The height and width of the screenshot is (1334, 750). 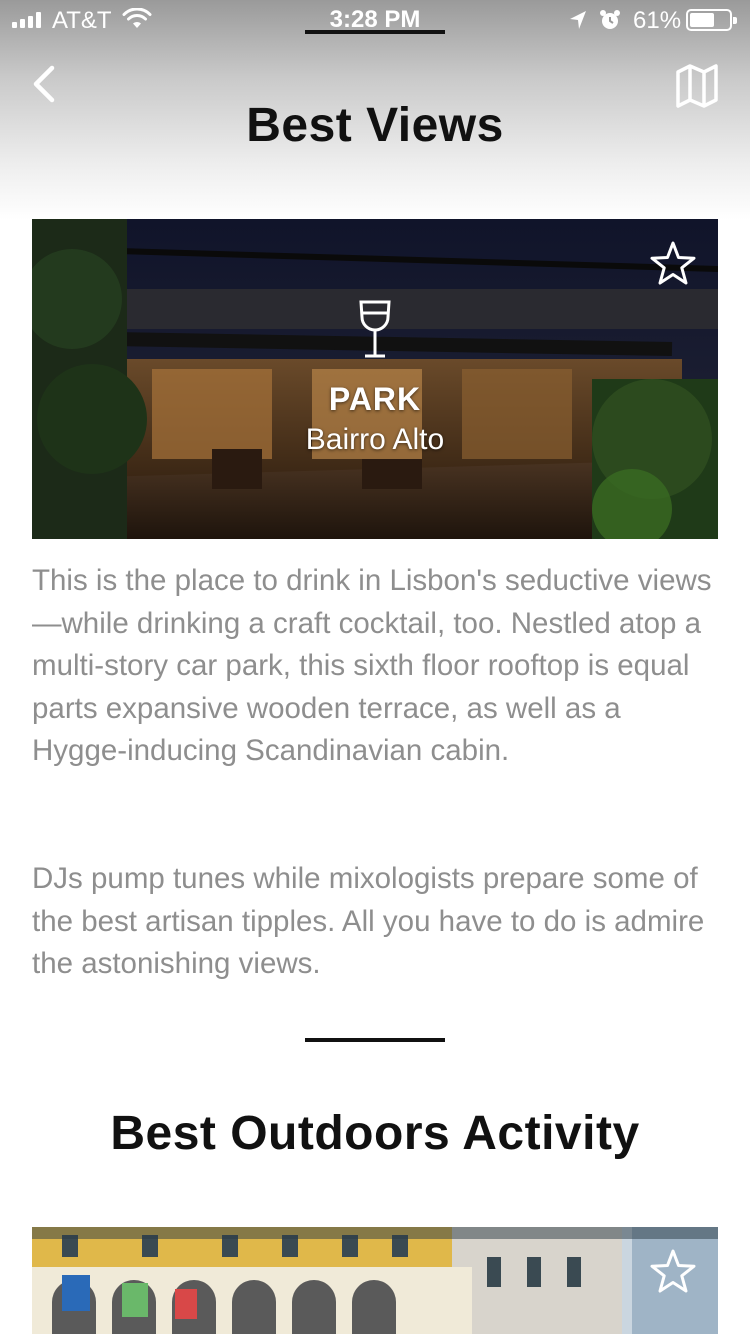 I want to click on venue-neighborhood: Bairro Alto, so click(x=375, y=439).